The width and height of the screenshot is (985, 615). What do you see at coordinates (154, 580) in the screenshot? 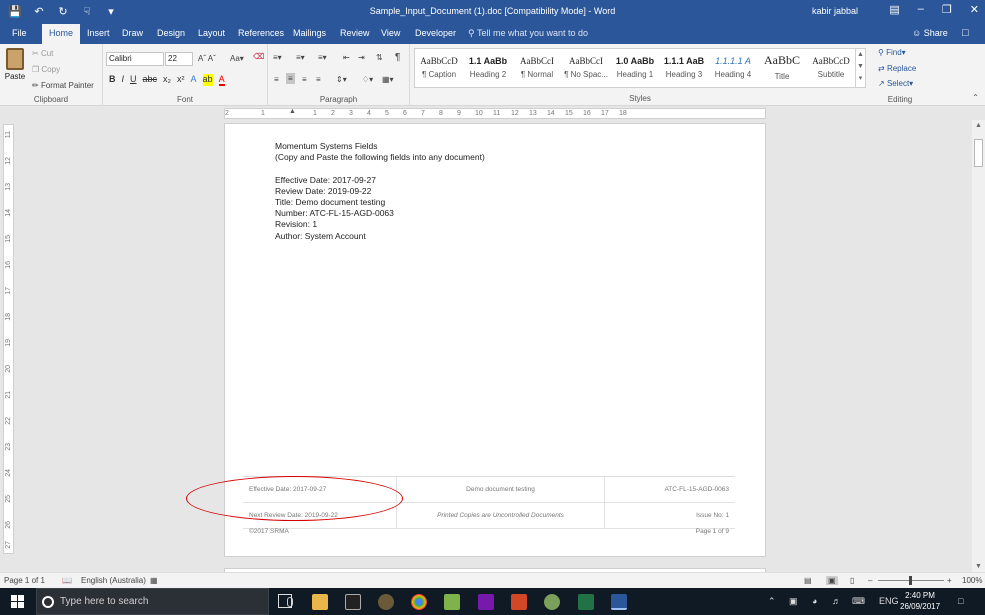
I see `macro-icon: ▦` at bounding box center [154, 580].